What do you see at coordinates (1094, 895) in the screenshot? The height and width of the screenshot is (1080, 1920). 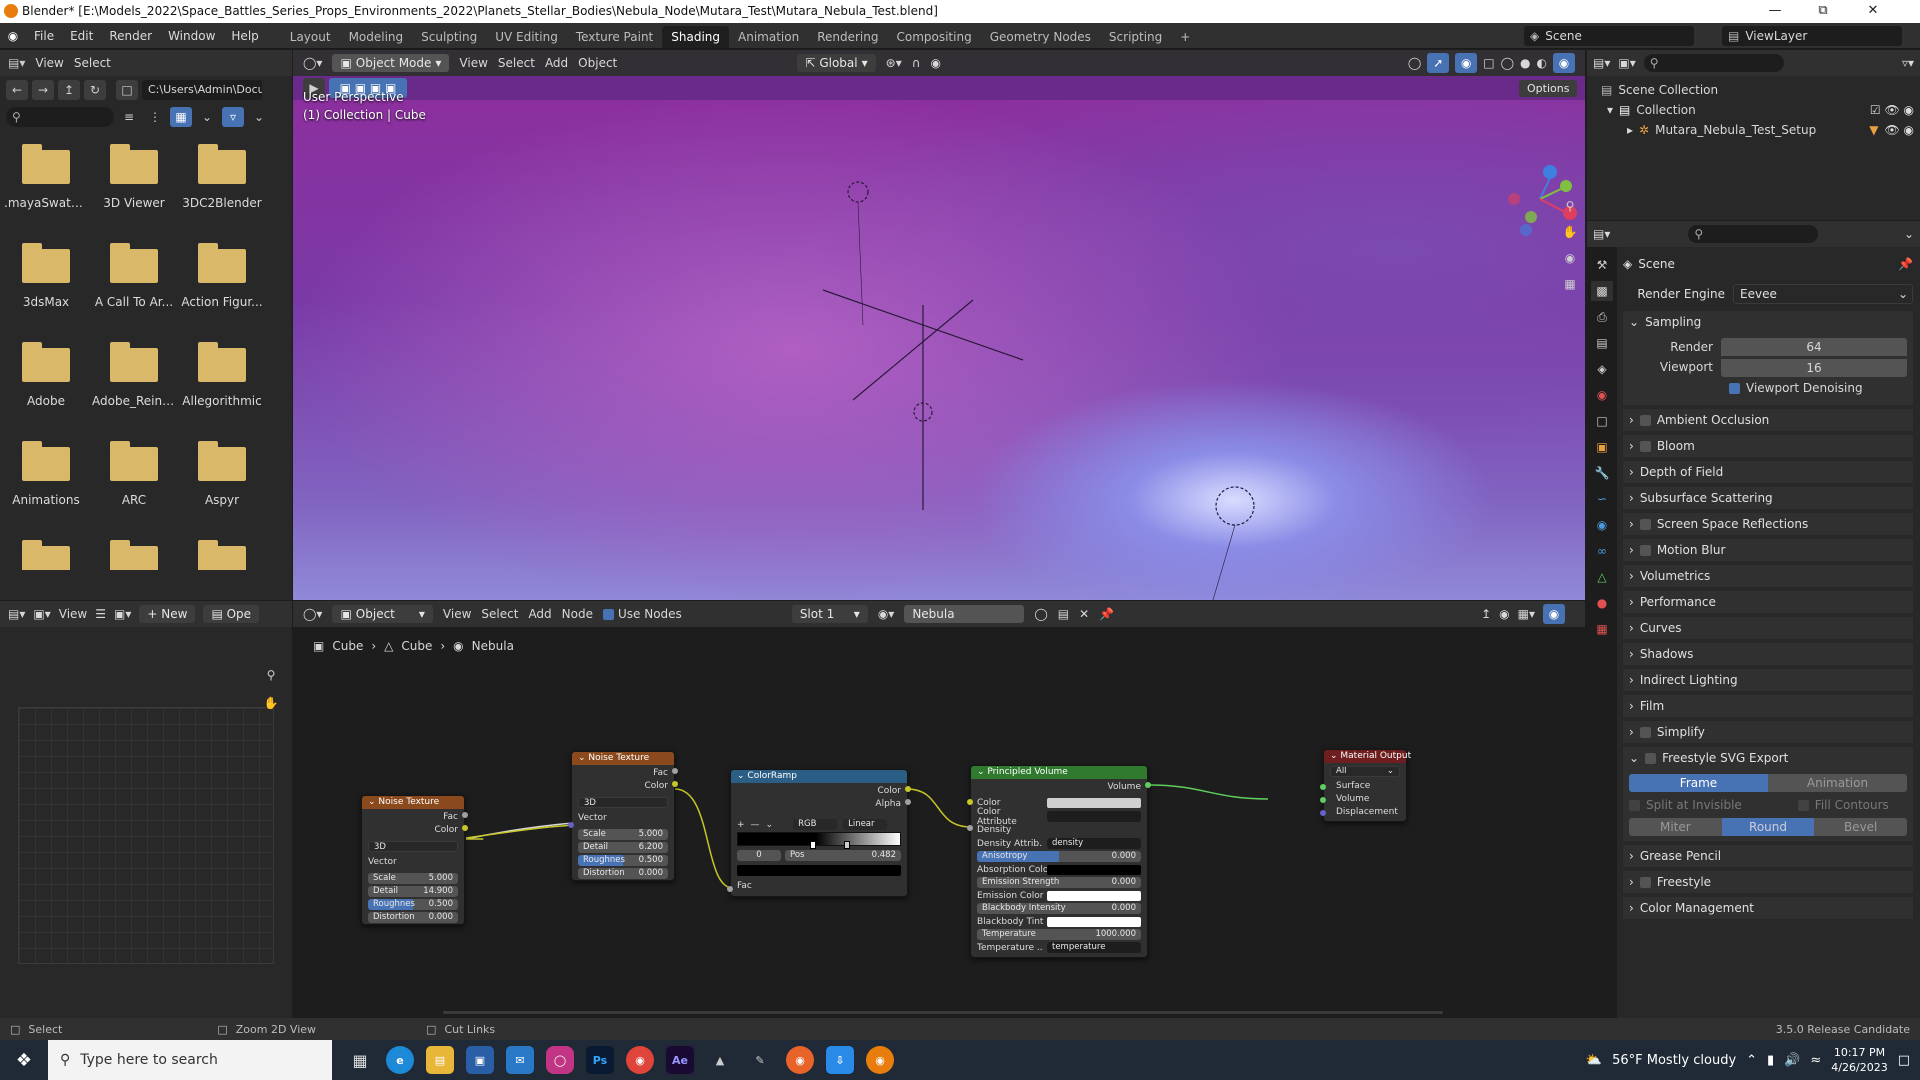 I see `color-swatch` at bounding box center [1094, 895].